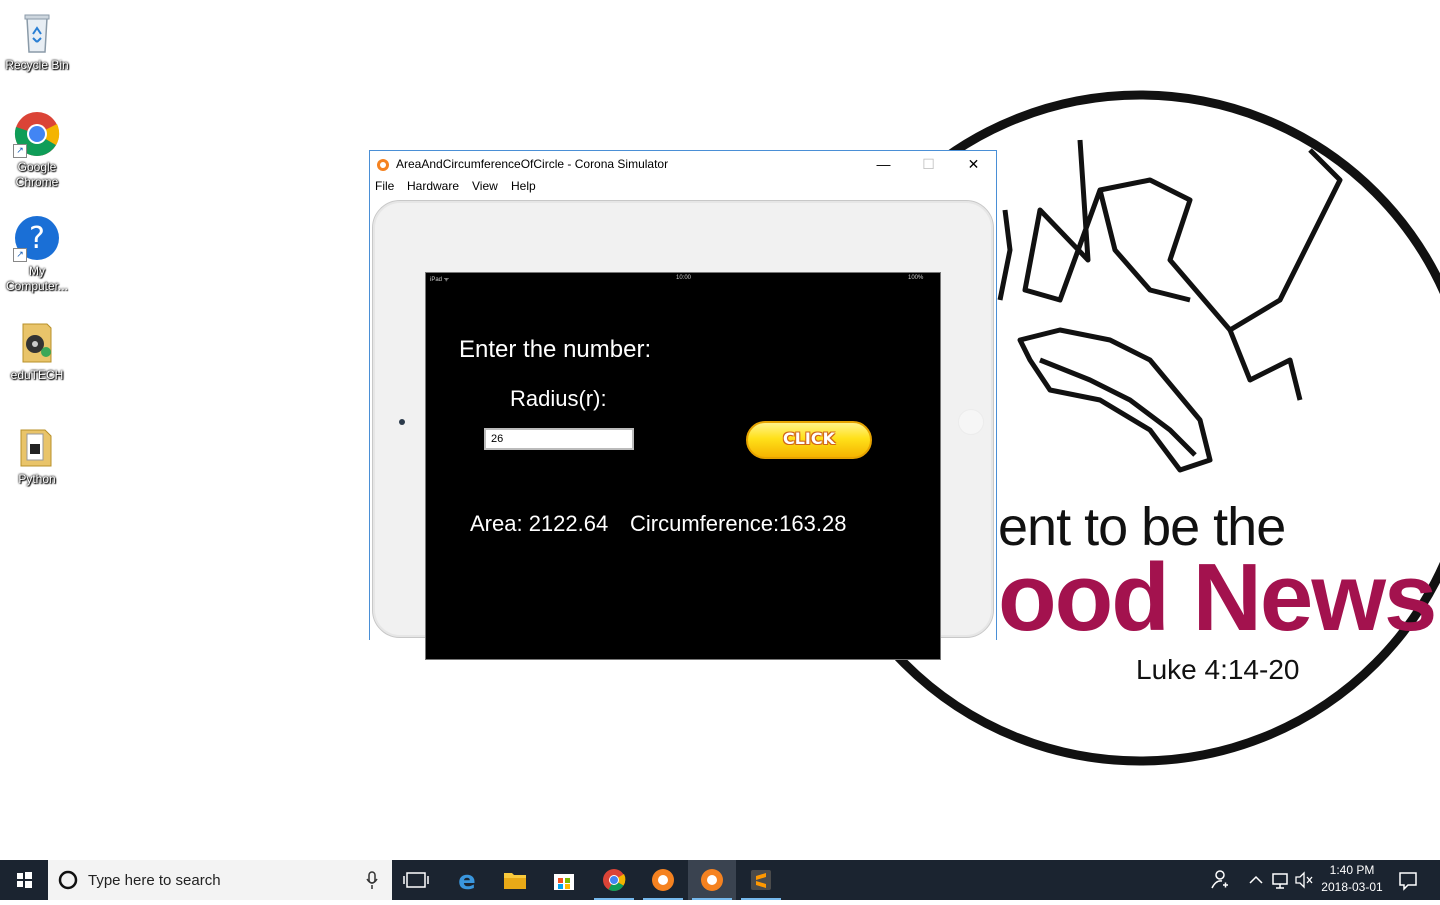 This screenshot has width=1440, height=905. Describe the element at coordinates (1217, 597) in the screenshot. I see `wallpaper-text-line2: ood News` at that location.